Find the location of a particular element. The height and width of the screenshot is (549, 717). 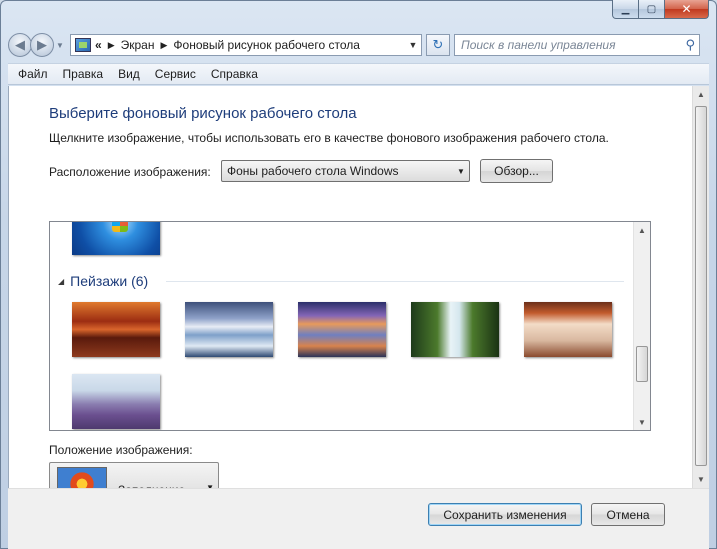

address-dropdown-icon: ▼ is located at coordinates (413, 45).